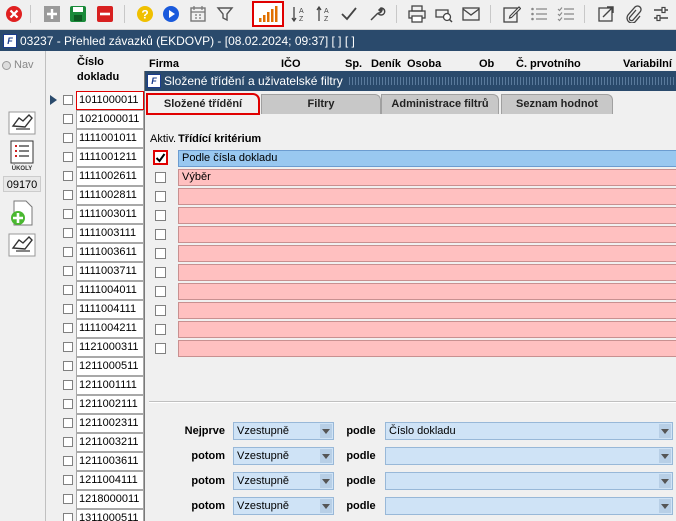  Describe the element at coordinates (110, 461) in the screenshot. I see `doc-number-cell: 1211003611` at that location.